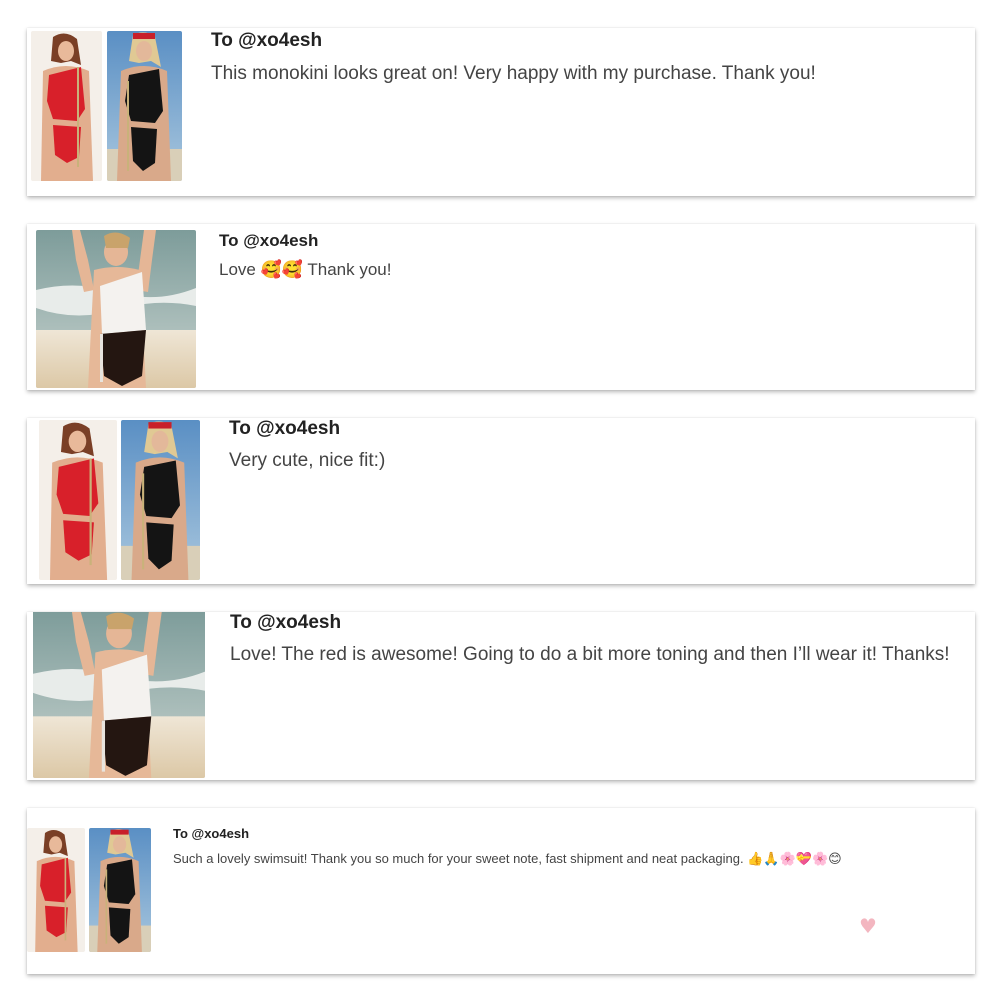 The image size is (1000, 1000). Describe the element at coordinates (281, 270) in the screenshot. I see `smiling-face-hearts-emoji: 🥰🥰` at that location.